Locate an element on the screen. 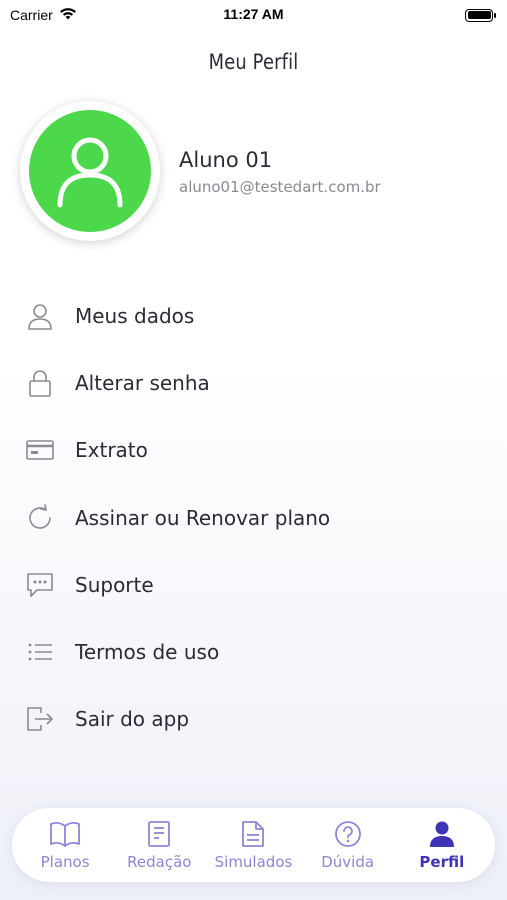 This screenshot has height=900, width=507. menu-item-extrato: Extrato is located at coordinates (253, 450).